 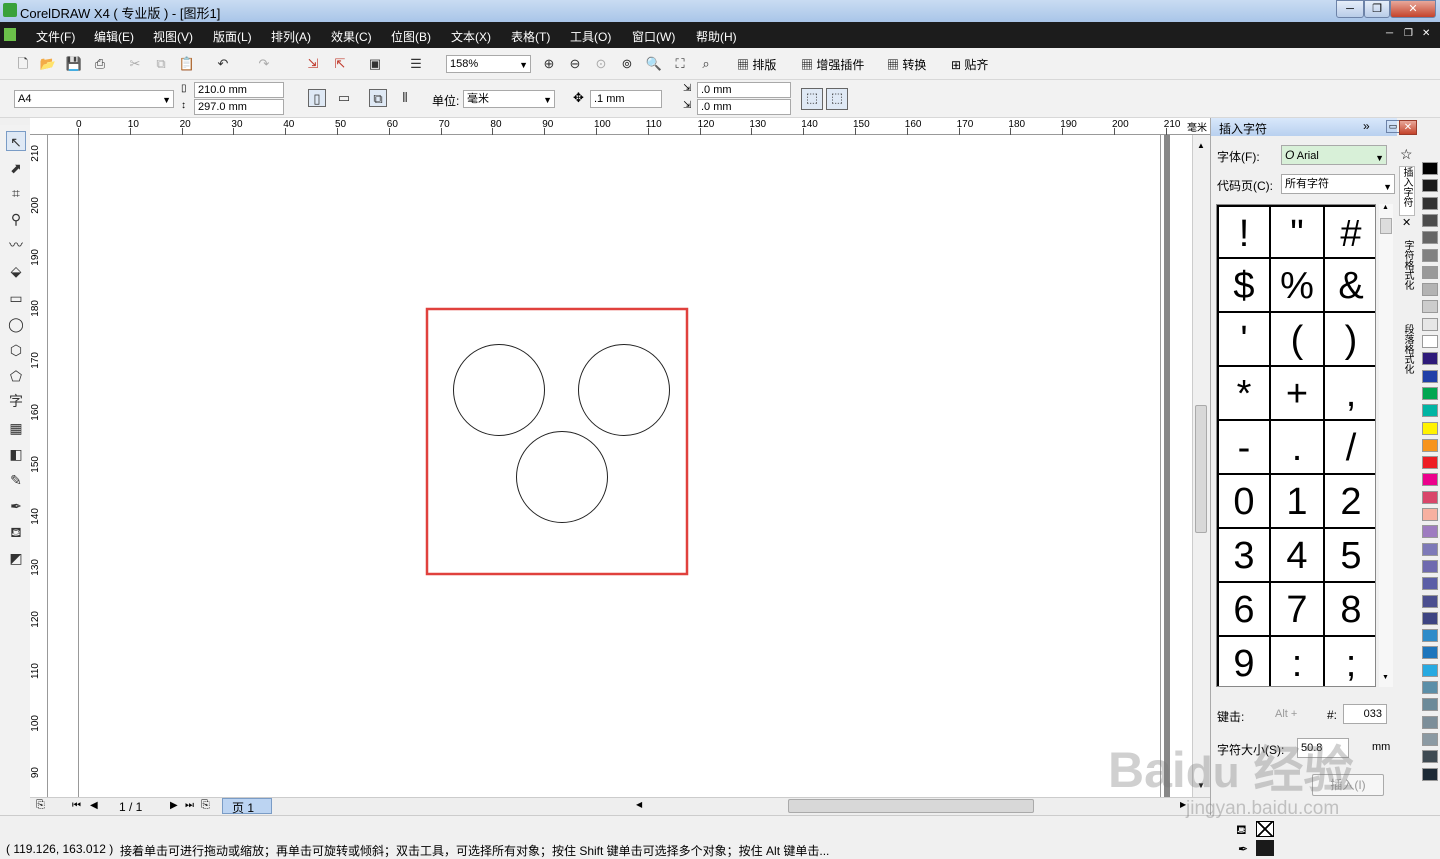 What do you see at coordinates (94, 99) in the screenshot?
I see `page-size-select: A4 ▼` at bounding box center [94, 99].